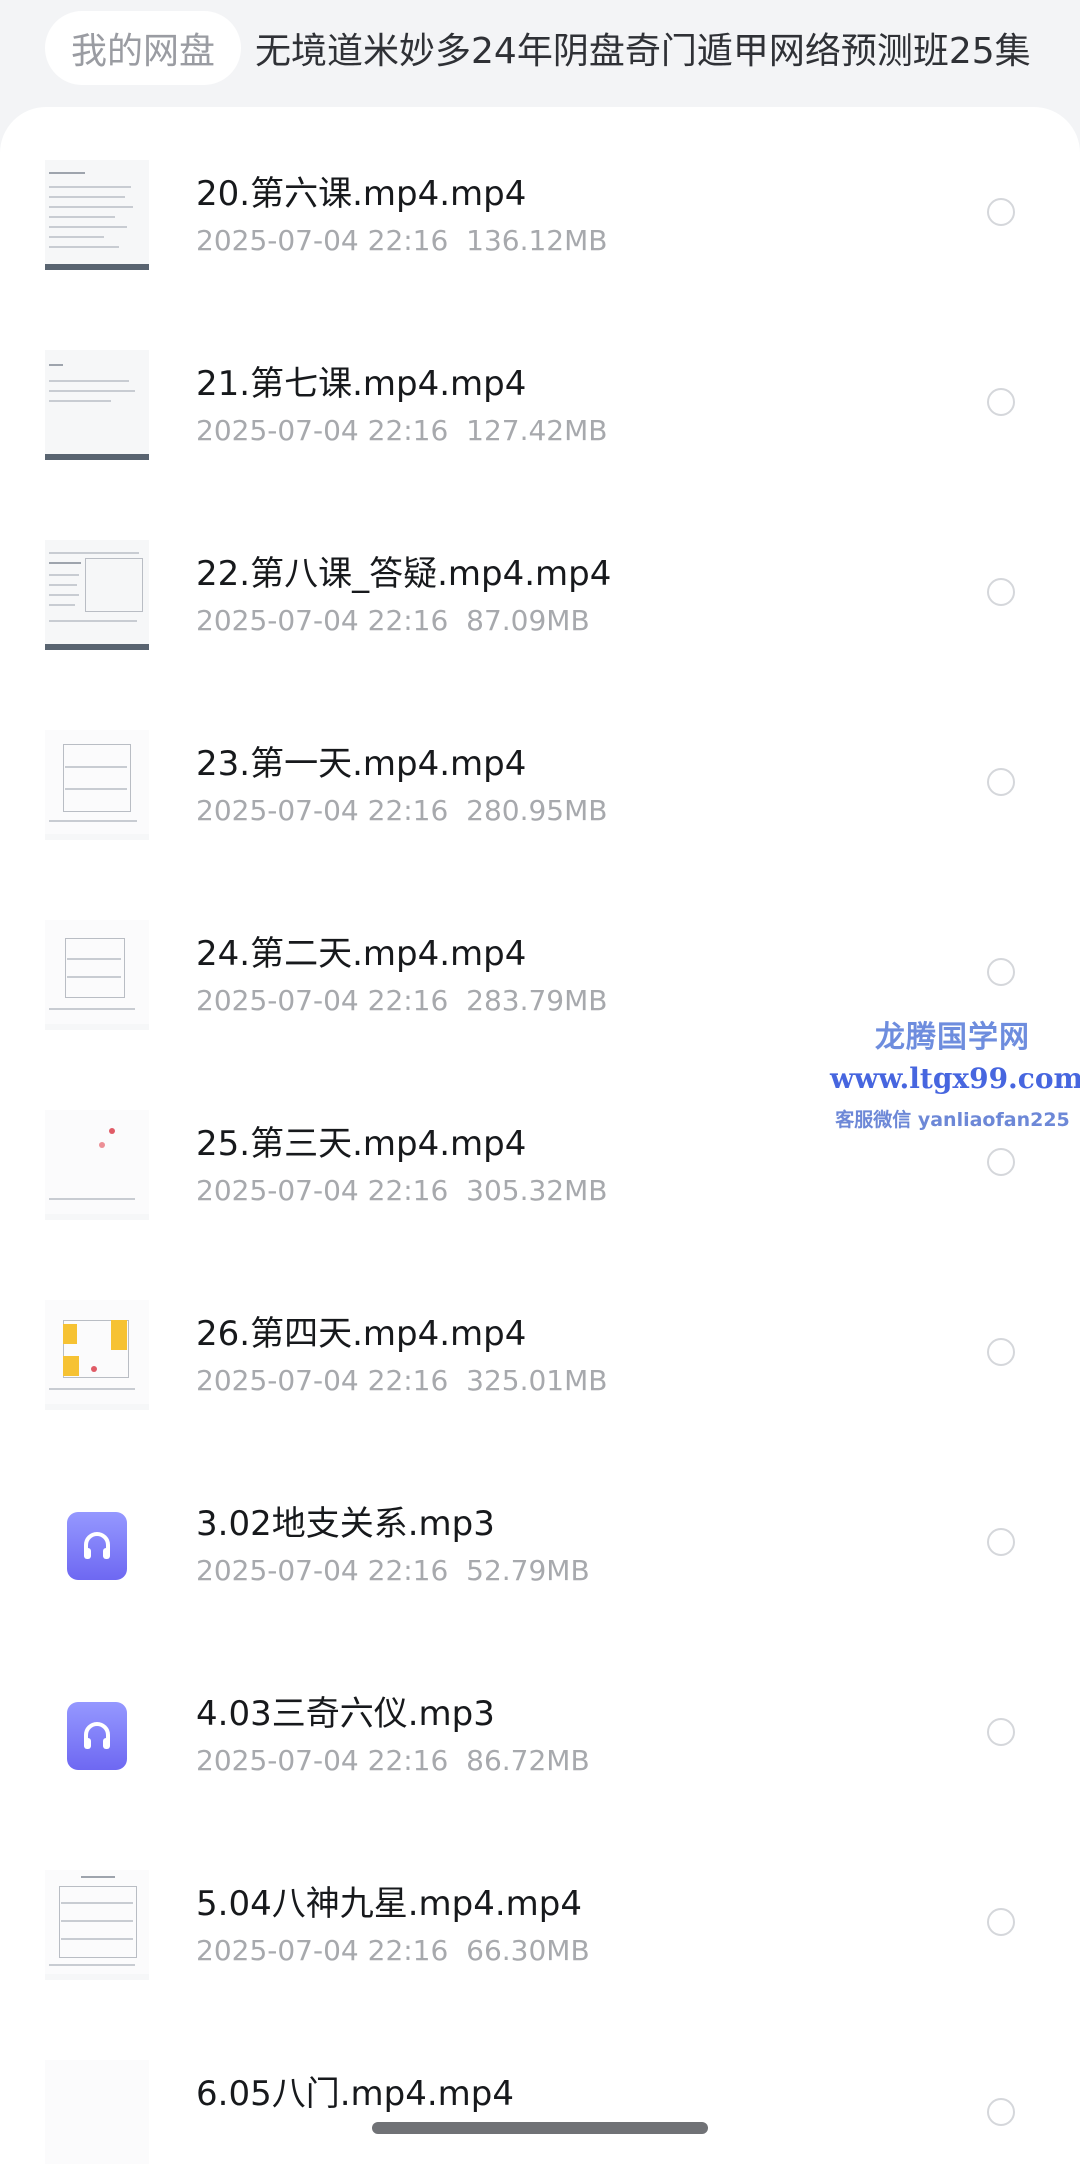  I want to click on file-meta: 2025-07-04 22:16 127.42MB, so click(401, 430).